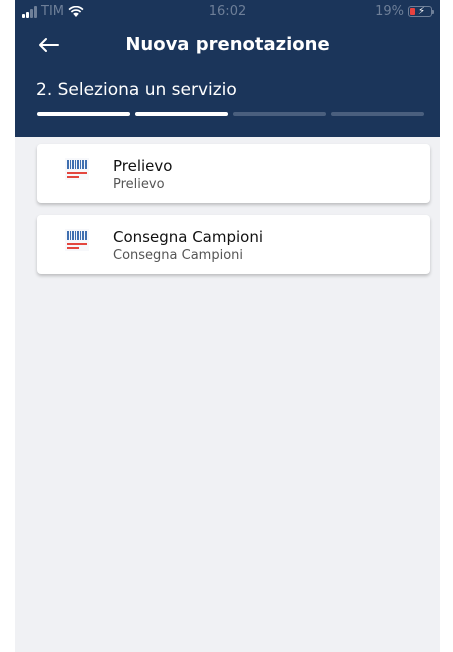 This screenshot has width=453, height=652. What do you see at coordinates (389, 11) in the screenshot?
I see `battery-percent: 19%` at bounding box center [389, 11].